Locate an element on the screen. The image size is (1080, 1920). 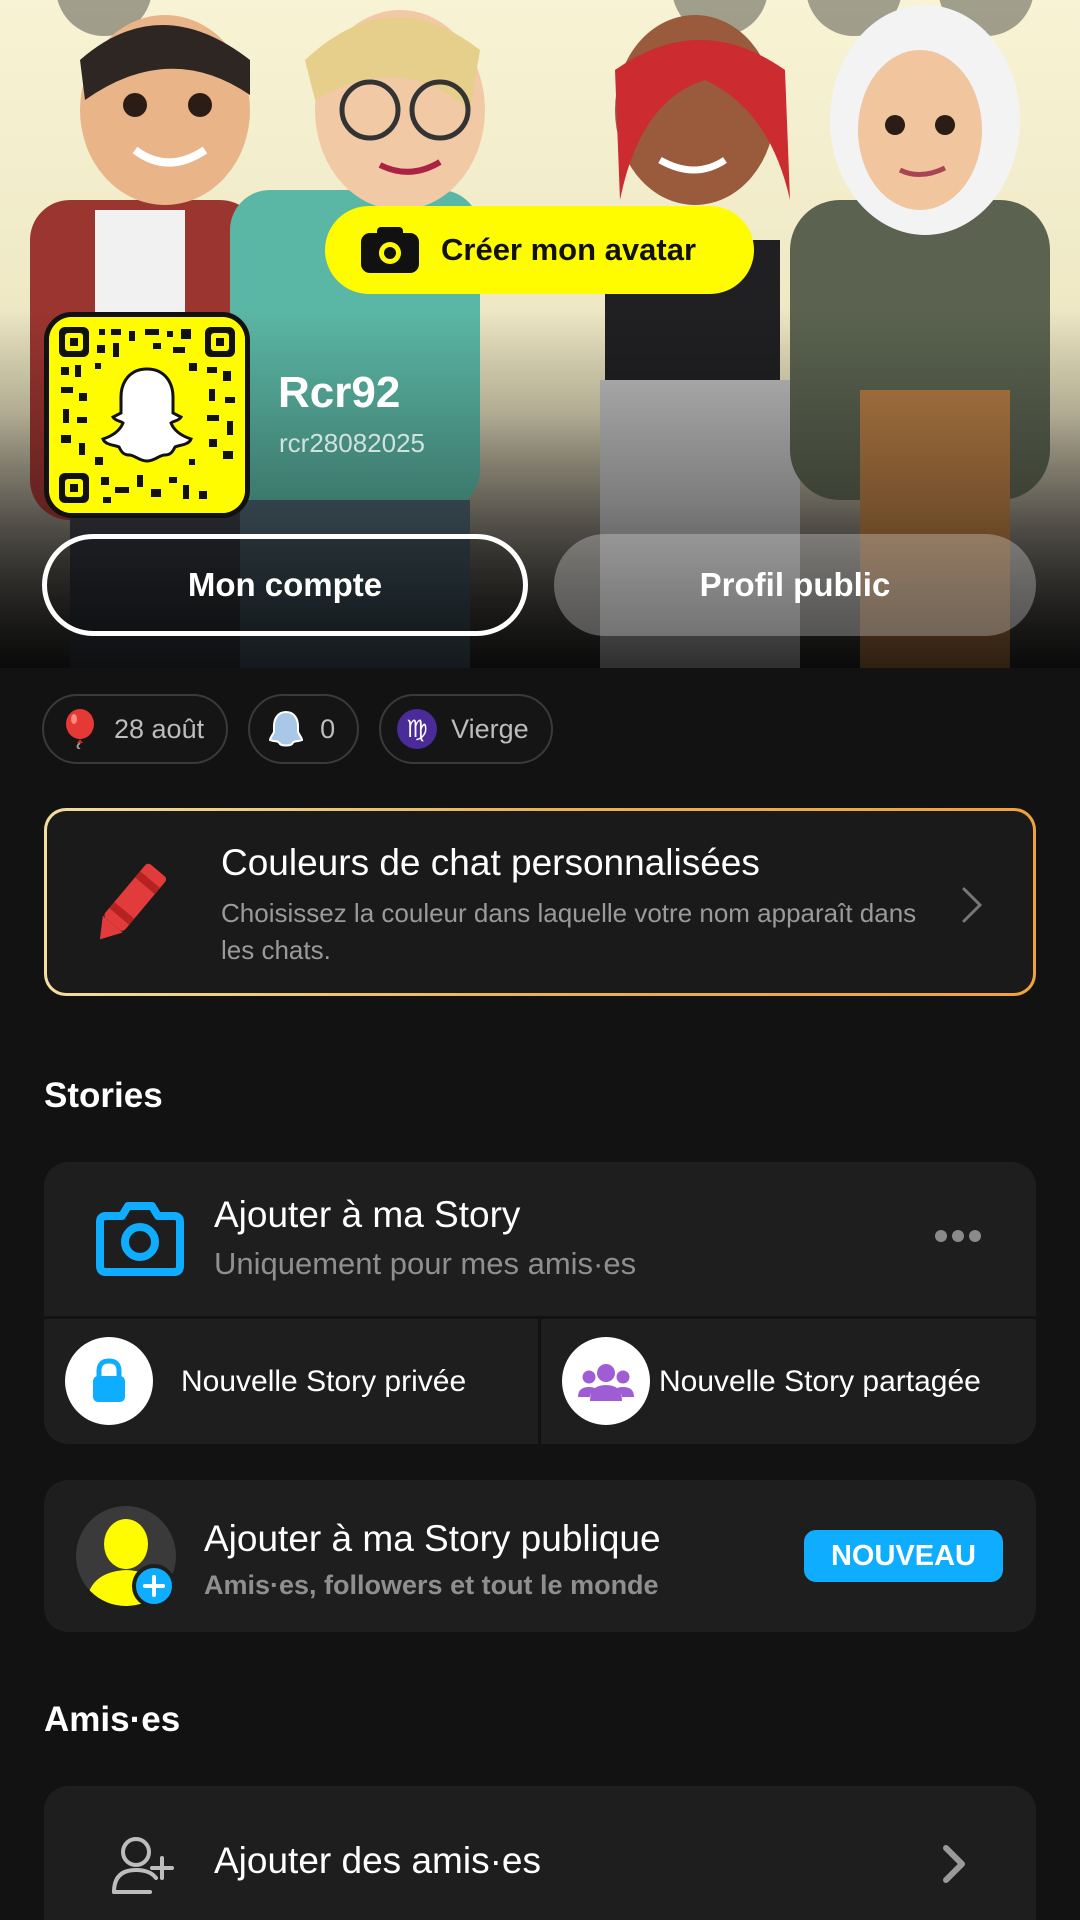
birthday-label: 28 août is located at coordinates (159, 728).